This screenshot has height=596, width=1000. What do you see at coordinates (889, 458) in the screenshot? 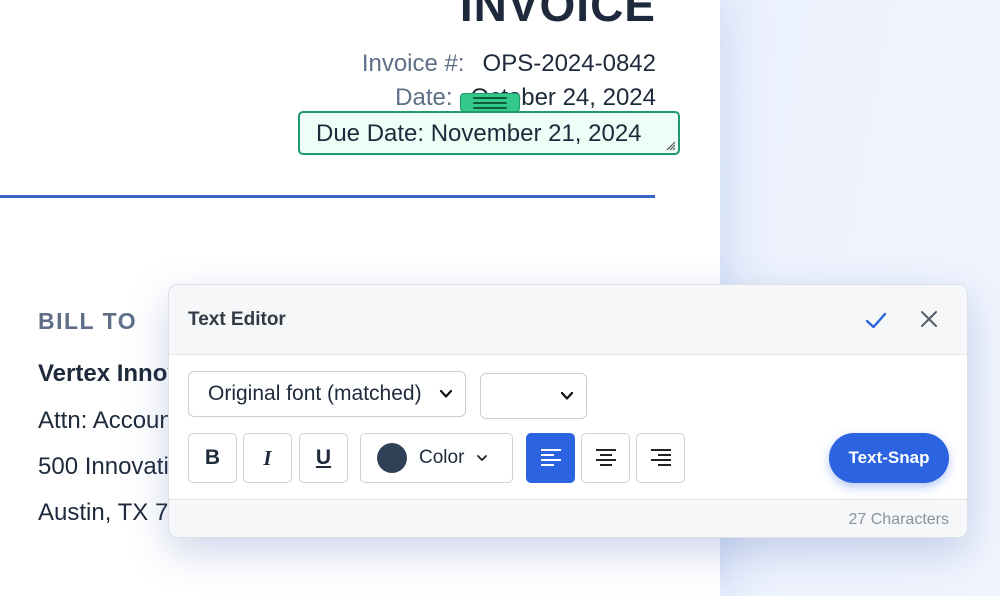
I see `text-snap-button: Text-Snap` at bounding box center [889, 458].